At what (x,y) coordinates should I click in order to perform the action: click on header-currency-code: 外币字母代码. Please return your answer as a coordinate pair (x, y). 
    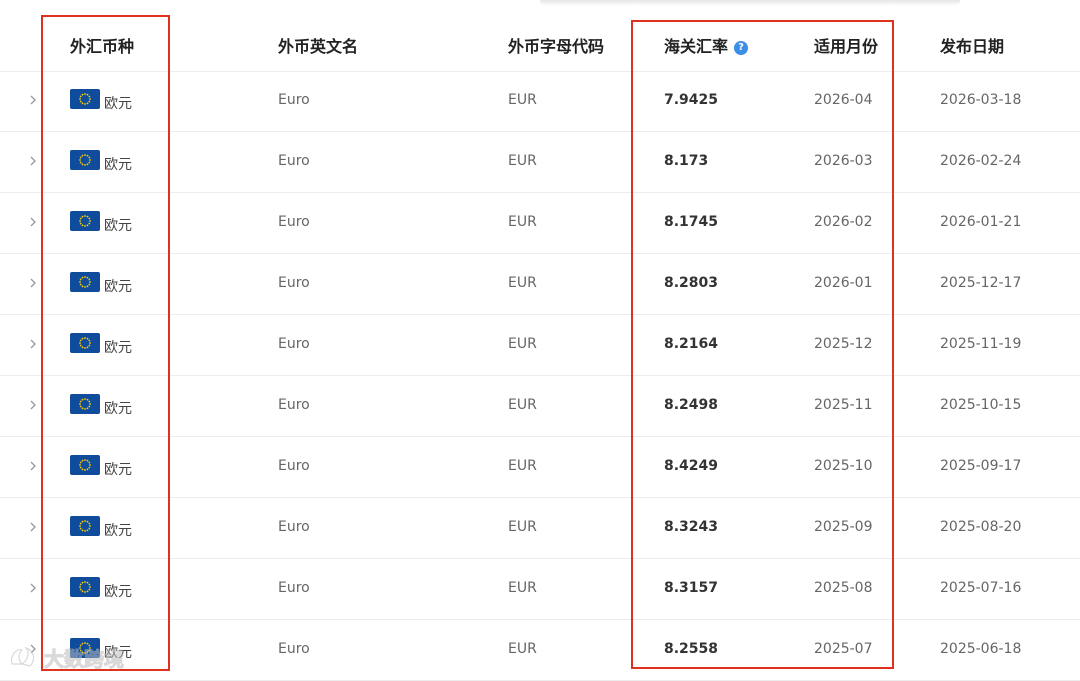
    Looking at the image, I should click on (556, 46).